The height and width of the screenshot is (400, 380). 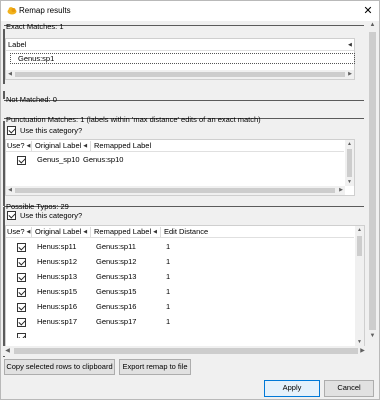 I want to click on window-title: Remap results, so click(x=45, y=10).